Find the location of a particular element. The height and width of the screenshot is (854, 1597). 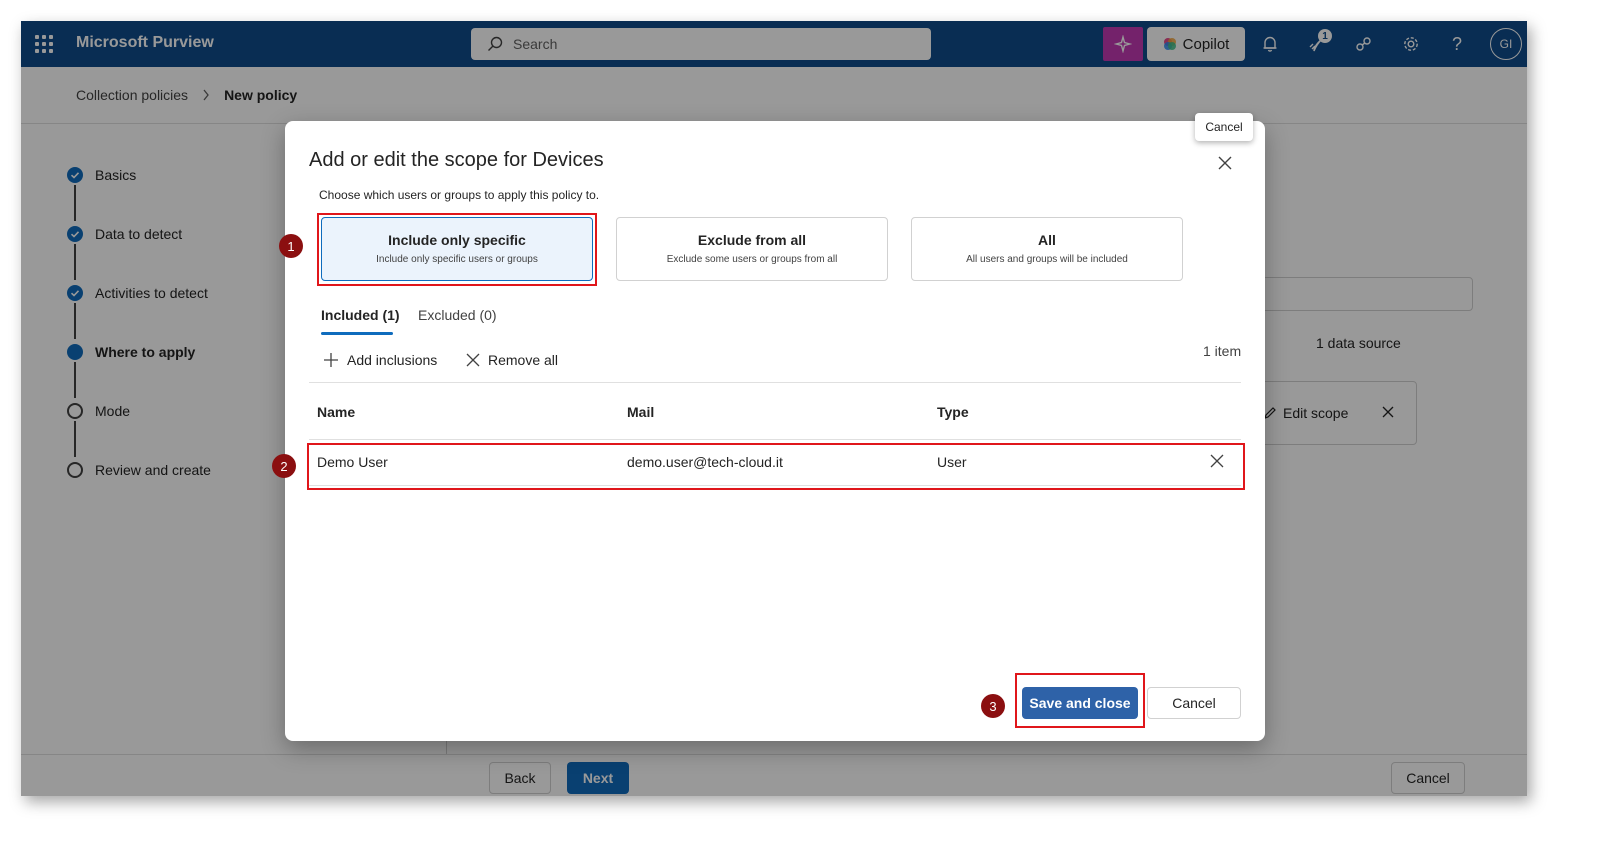

close-tooltip: Cancel is located at coordinates (1224, 127).